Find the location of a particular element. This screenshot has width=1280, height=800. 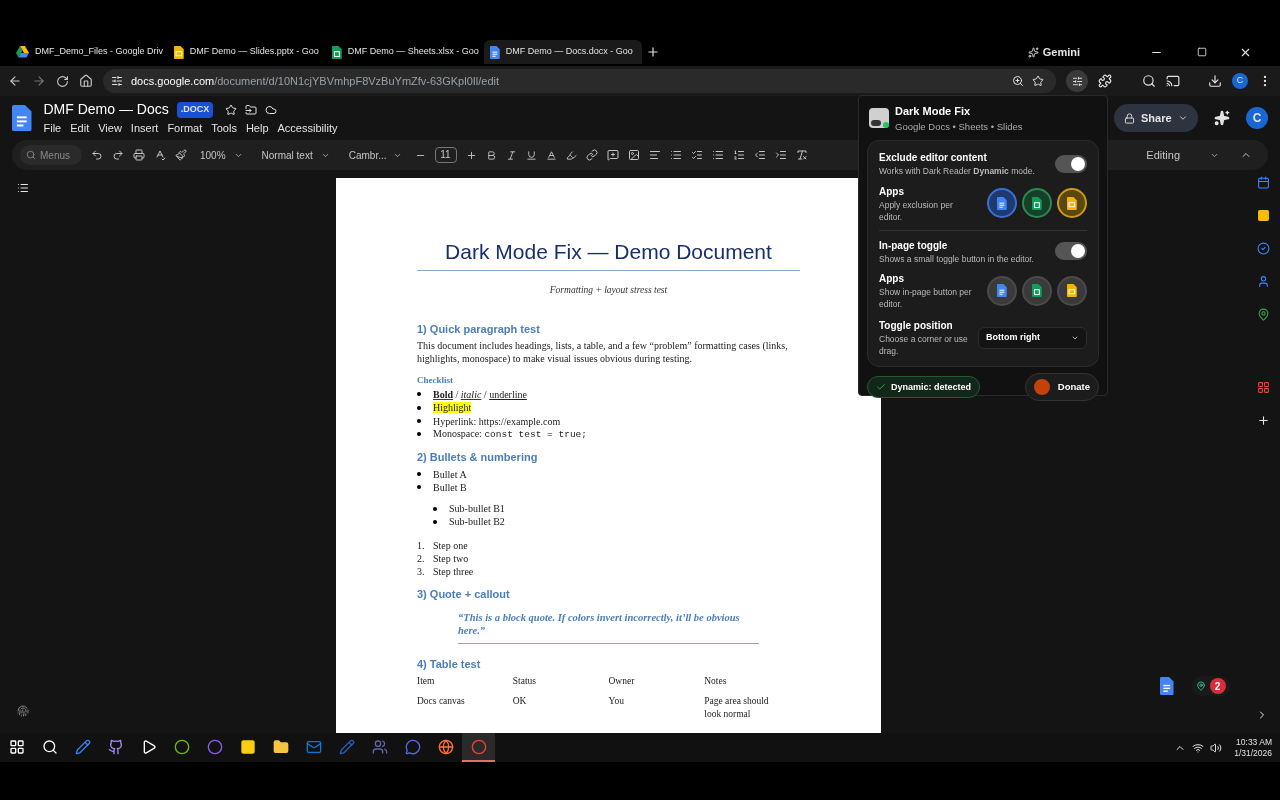

print-icon is located at coordinates (139, 155).